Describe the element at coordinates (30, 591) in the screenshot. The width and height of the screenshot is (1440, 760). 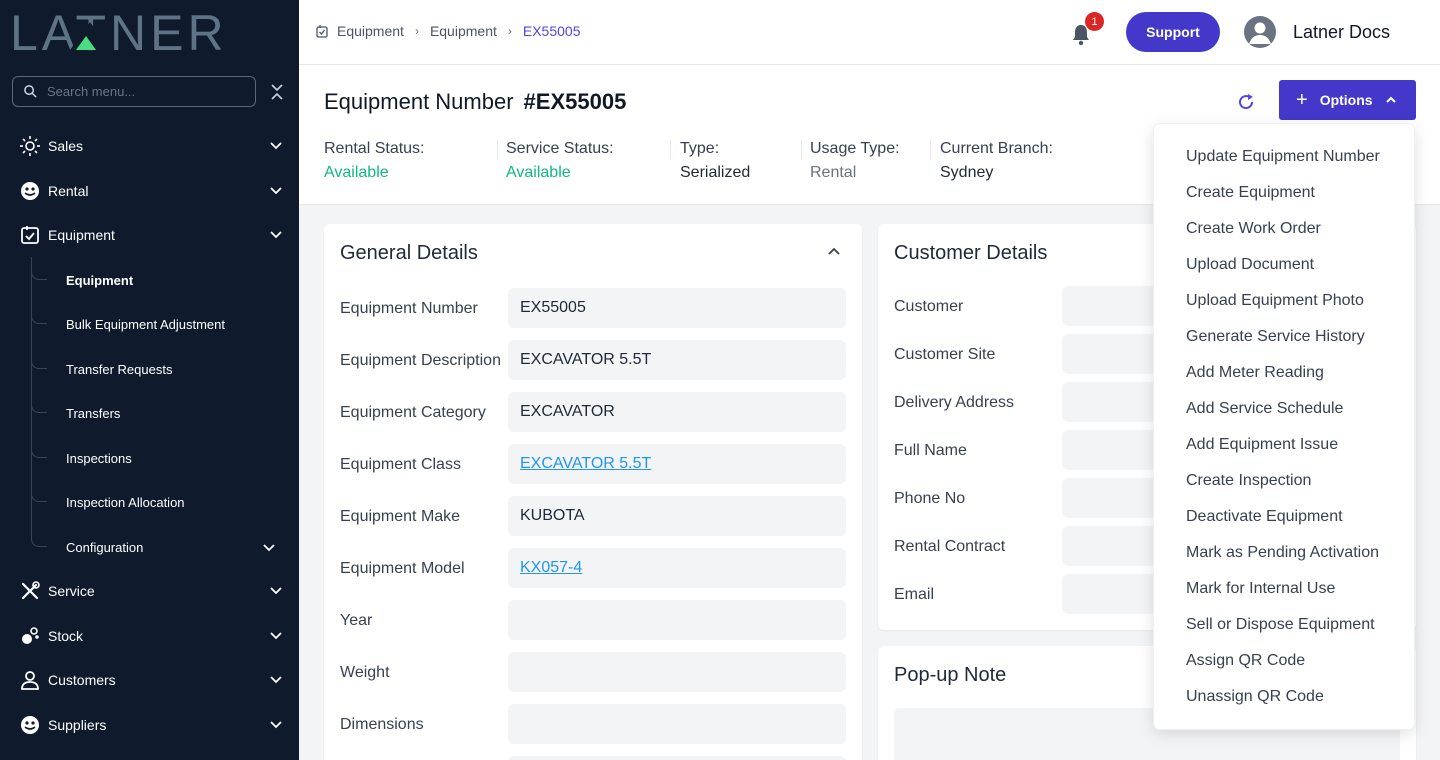
I see `service-icon` at that location.